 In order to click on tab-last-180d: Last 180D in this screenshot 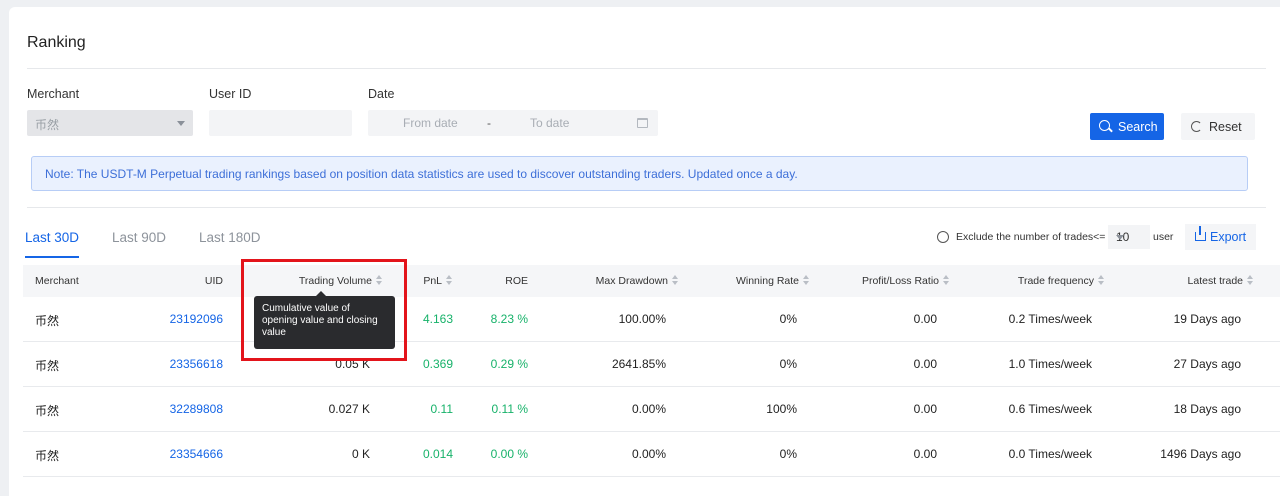, I will do `click(230, 237)`.